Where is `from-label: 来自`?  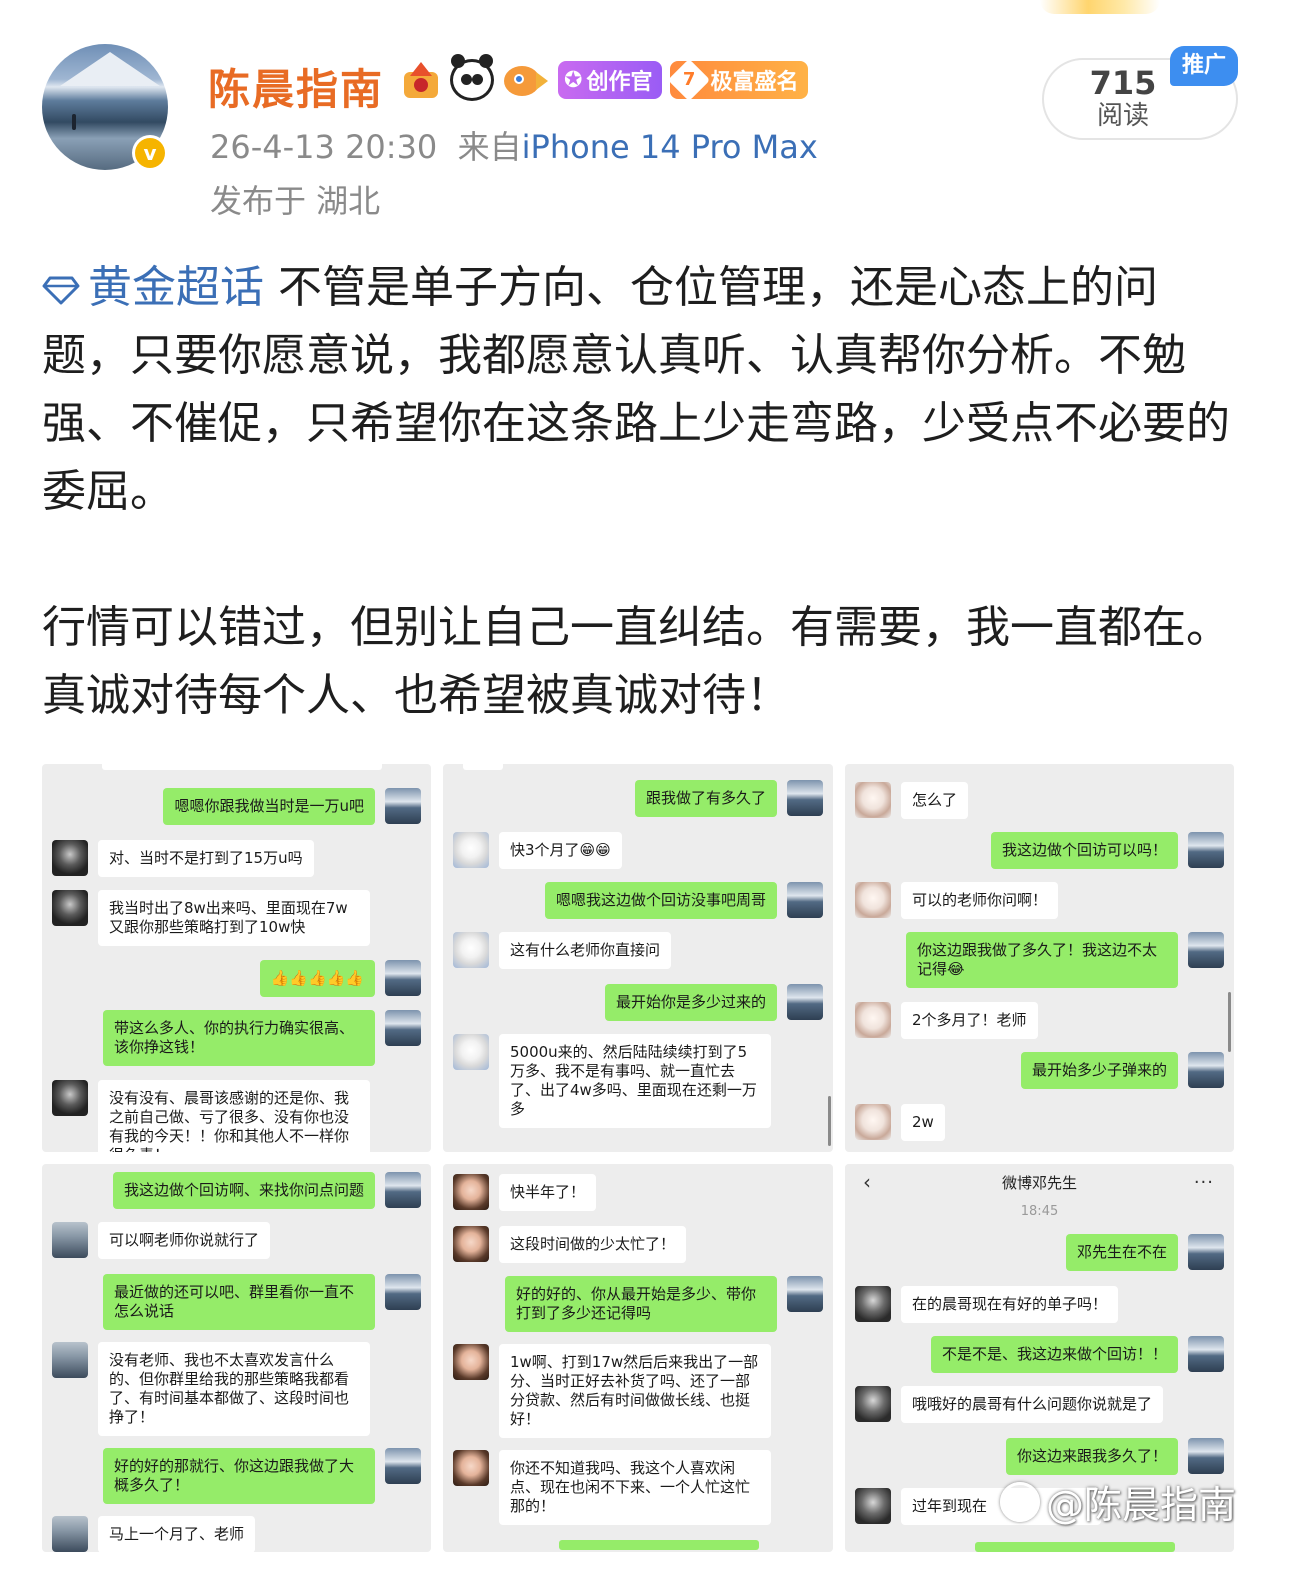 from-label: 来自 is located at coordinates (489, 147).